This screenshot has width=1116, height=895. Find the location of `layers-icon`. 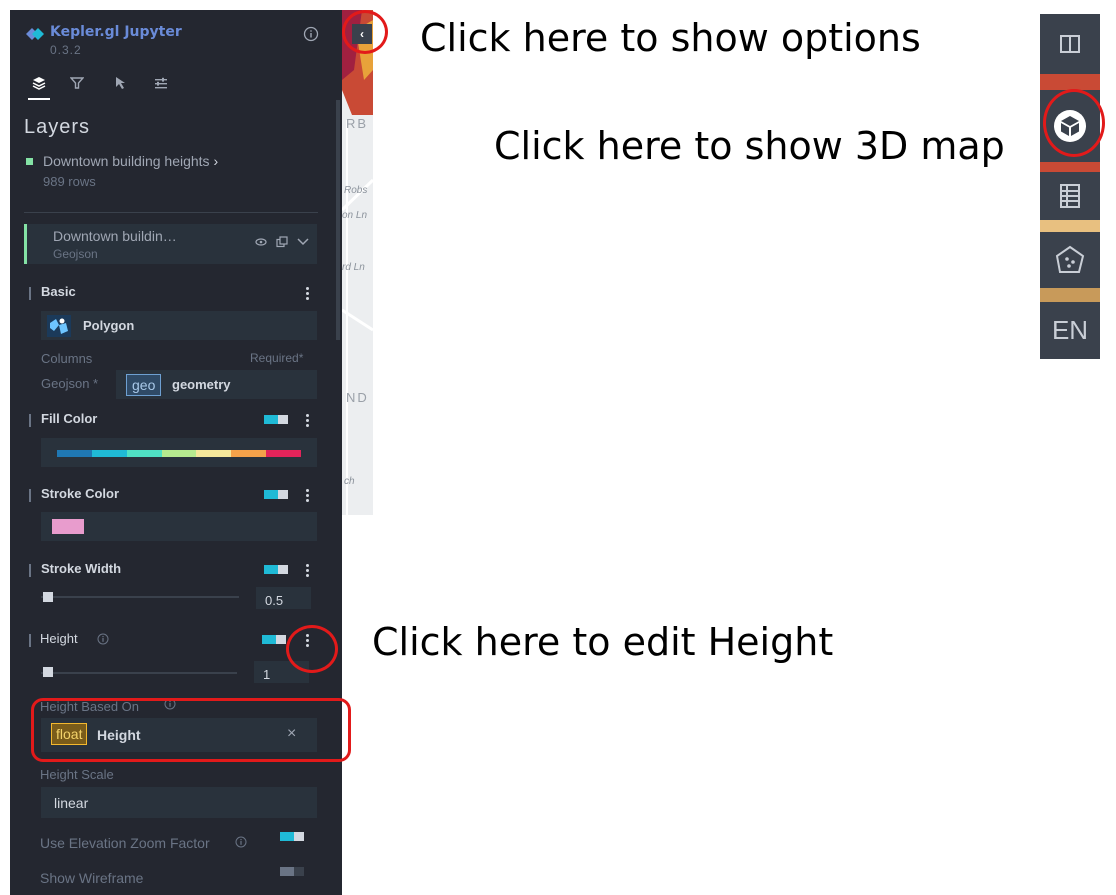

layers-icon is located at coordinates (39, 83).